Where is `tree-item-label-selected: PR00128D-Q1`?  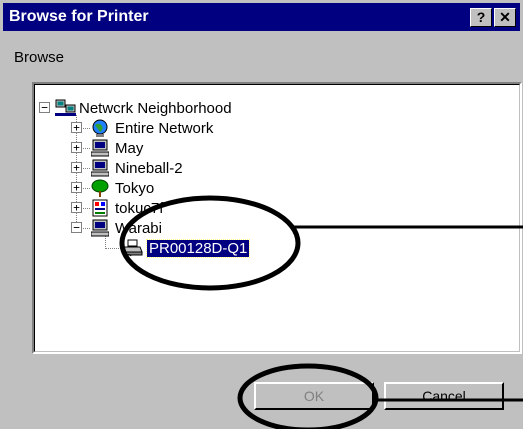
tree-item-label-selected: PR00128D-Q1 is located at coordinates (198, 248).